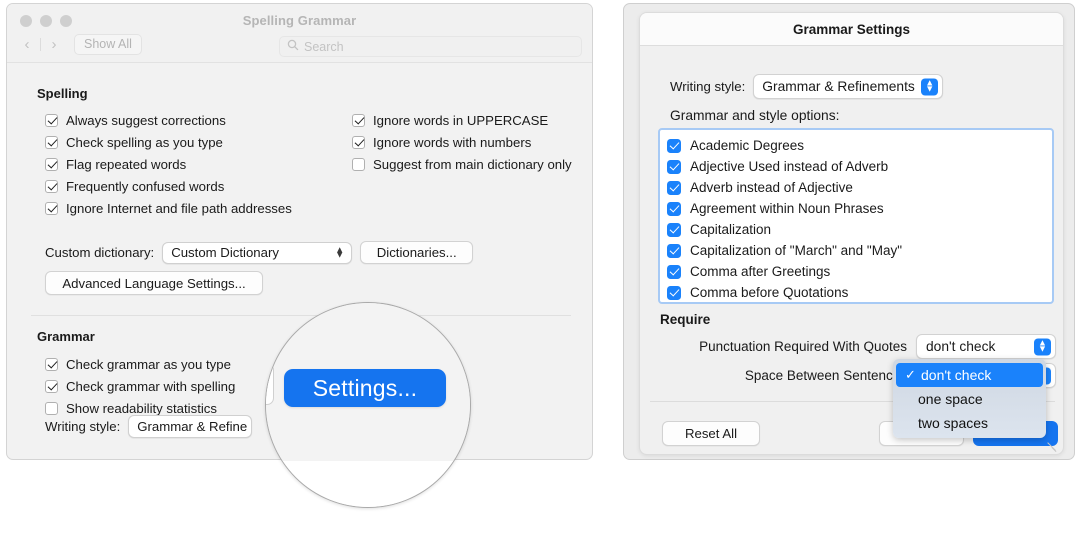 The width and height of the screenshot is (1080, 533). Describe the element at coordinates (859, 250) in the screenshot. I see `list-item: Capitalization of "March" and "May"` at that location.